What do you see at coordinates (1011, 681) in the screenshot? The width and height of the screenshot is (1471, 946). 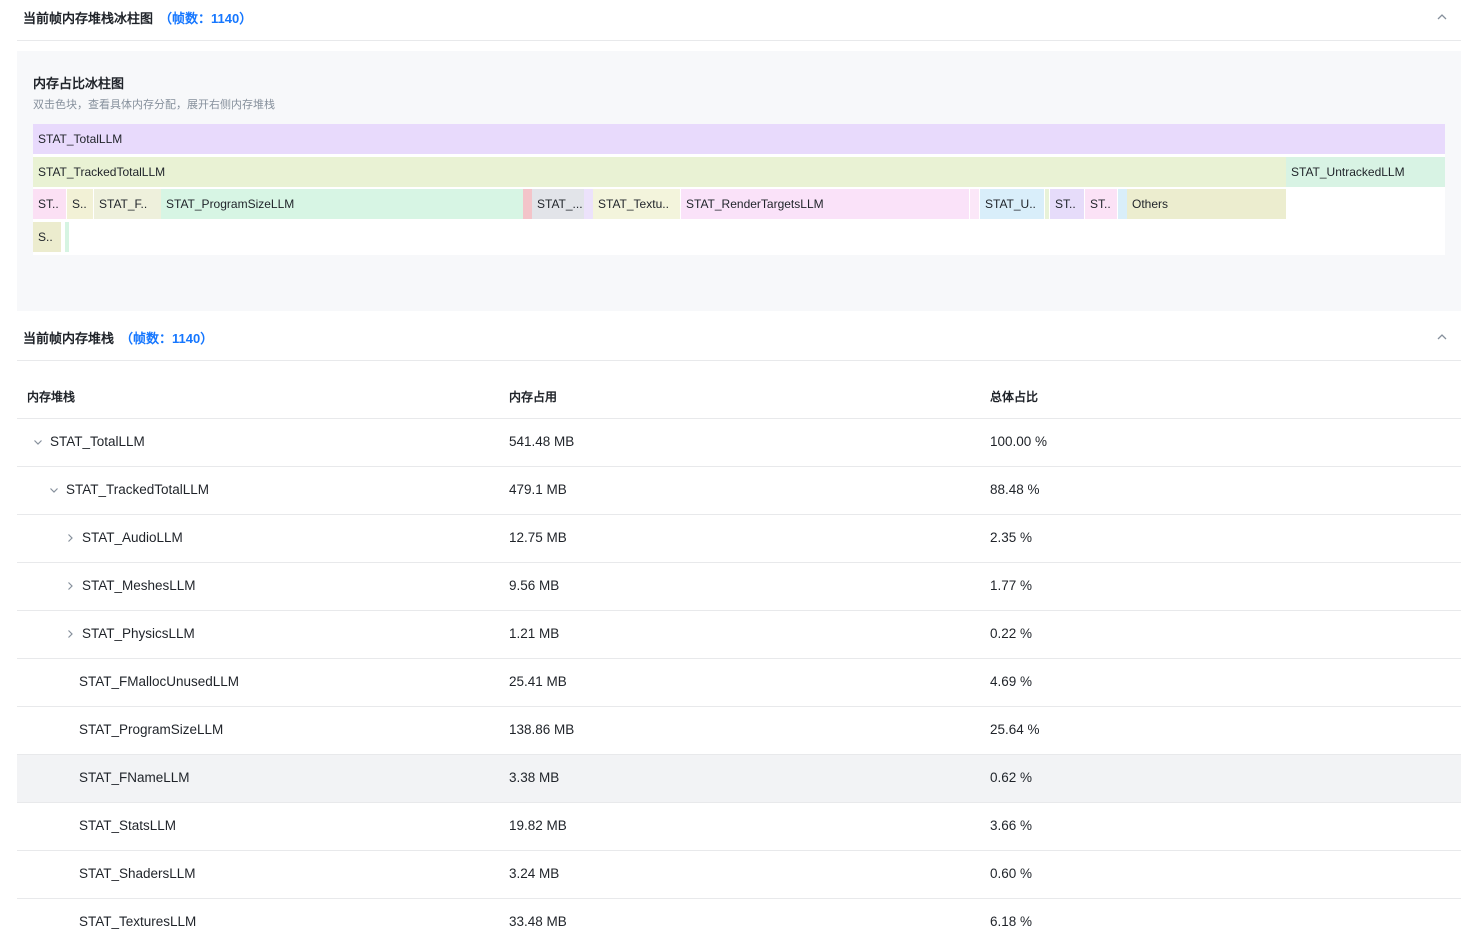 I see `memory-percent: 4.69 %` at bounding box center [1011, 681].